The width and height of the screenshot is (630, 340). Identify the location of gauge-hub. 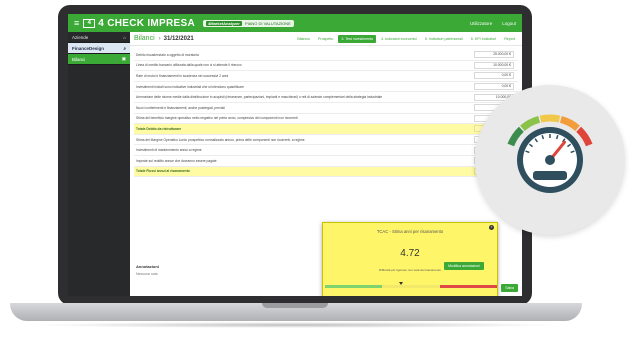
(550, 160).